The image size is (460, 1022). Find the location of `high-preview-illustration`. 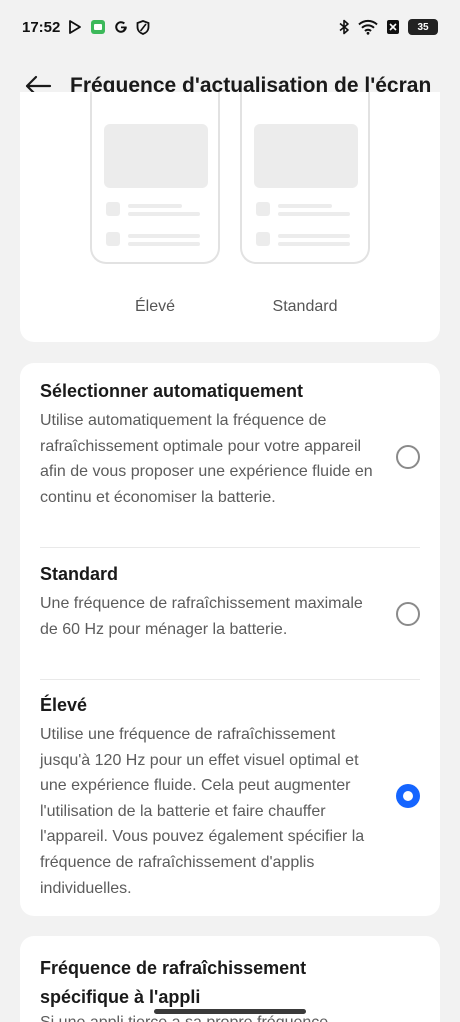

high-preview-illustration is located at coordinates (155, 178).